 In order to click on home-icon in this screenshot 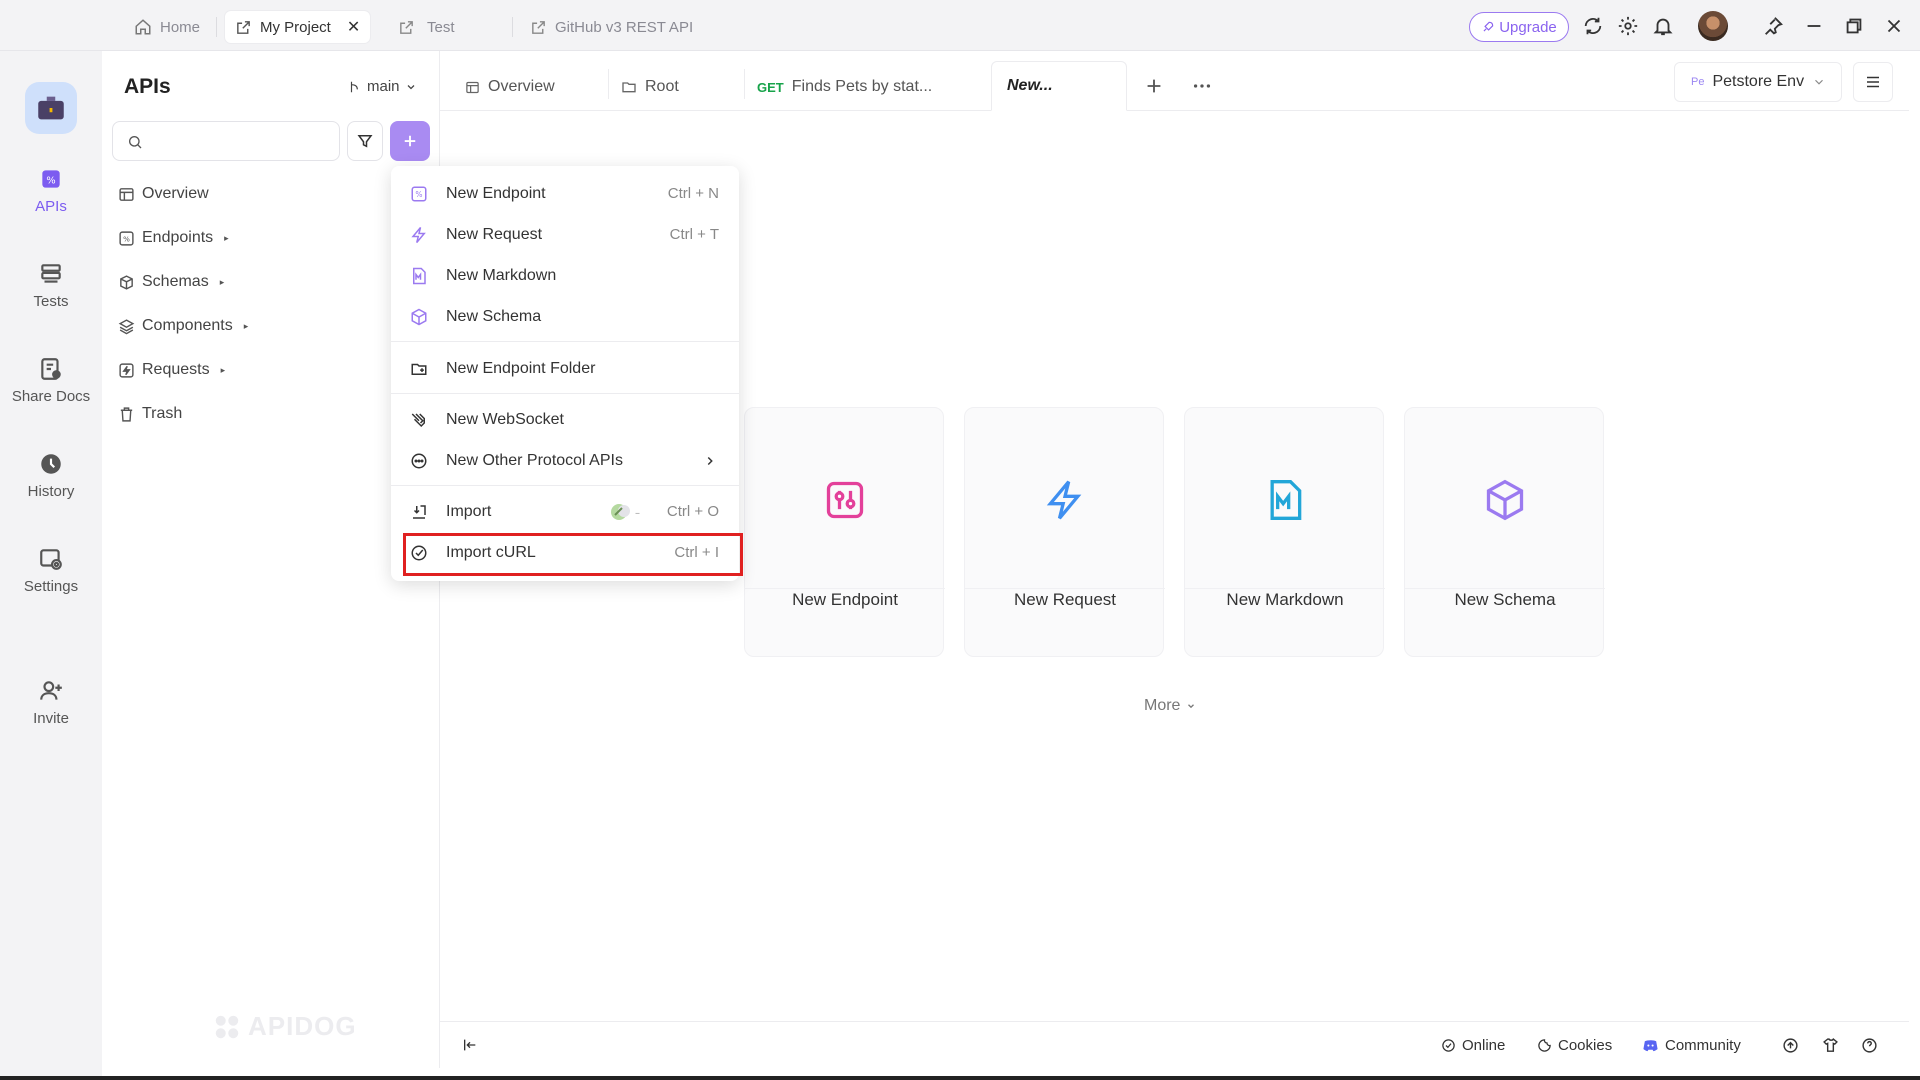, I will do `click(143, 27)`.